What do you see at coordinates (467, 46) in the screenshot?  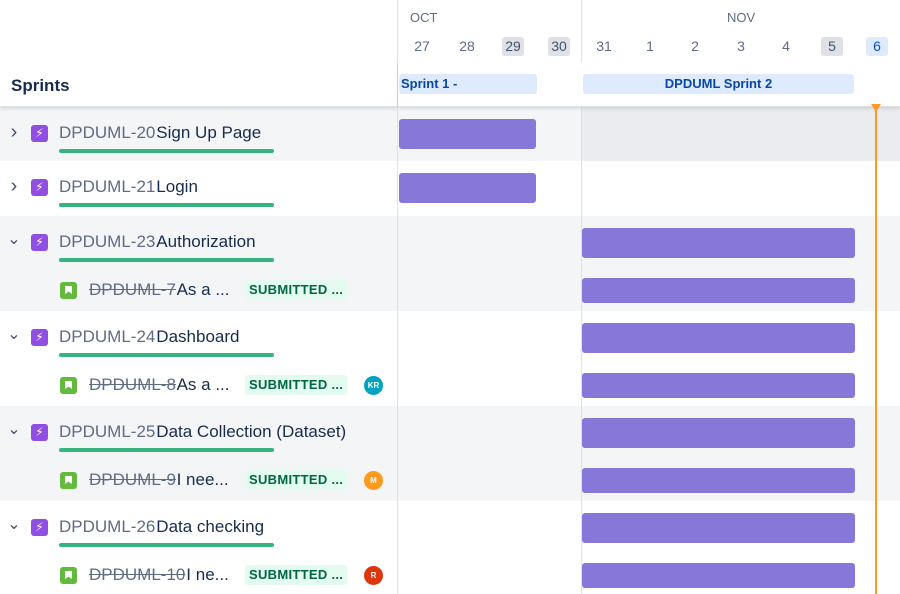 I see `day-label: 28` at bounding box center [467, 46].